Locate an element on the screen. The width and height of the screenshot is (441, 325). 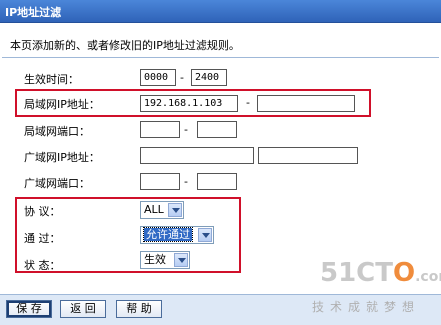
title-bar: IP地址过滤 is located at coordinates (220, 11).